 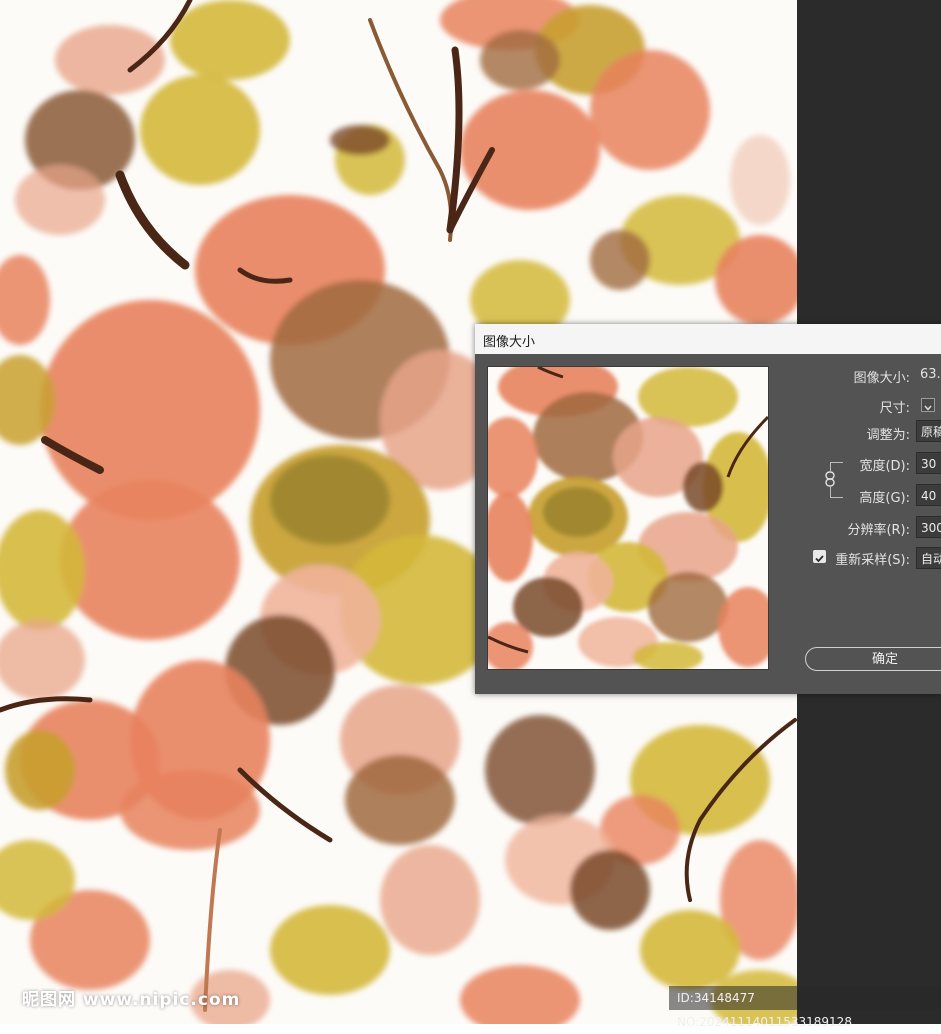 What do you see at coordinates (509, 342) in the screenshot?
I see `dialog-title: 图像大小` at bounding box center [509, 342].